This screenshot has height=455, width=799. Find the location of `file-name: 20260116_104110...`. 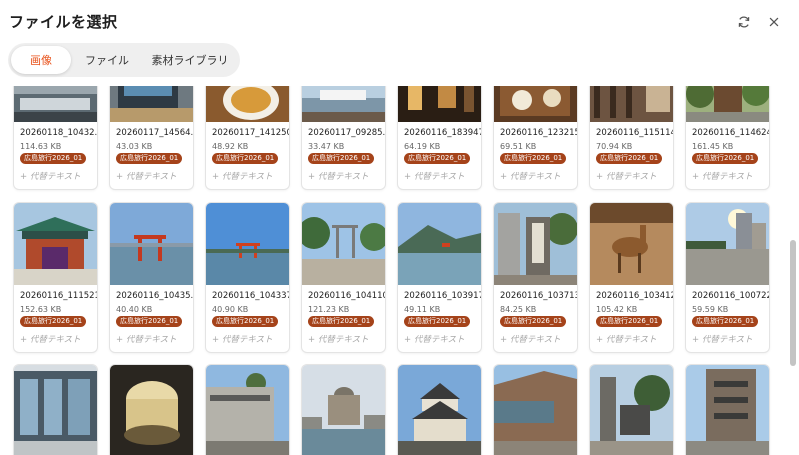

file-name: 20260116_104110... is located at coordinates (346, 296).